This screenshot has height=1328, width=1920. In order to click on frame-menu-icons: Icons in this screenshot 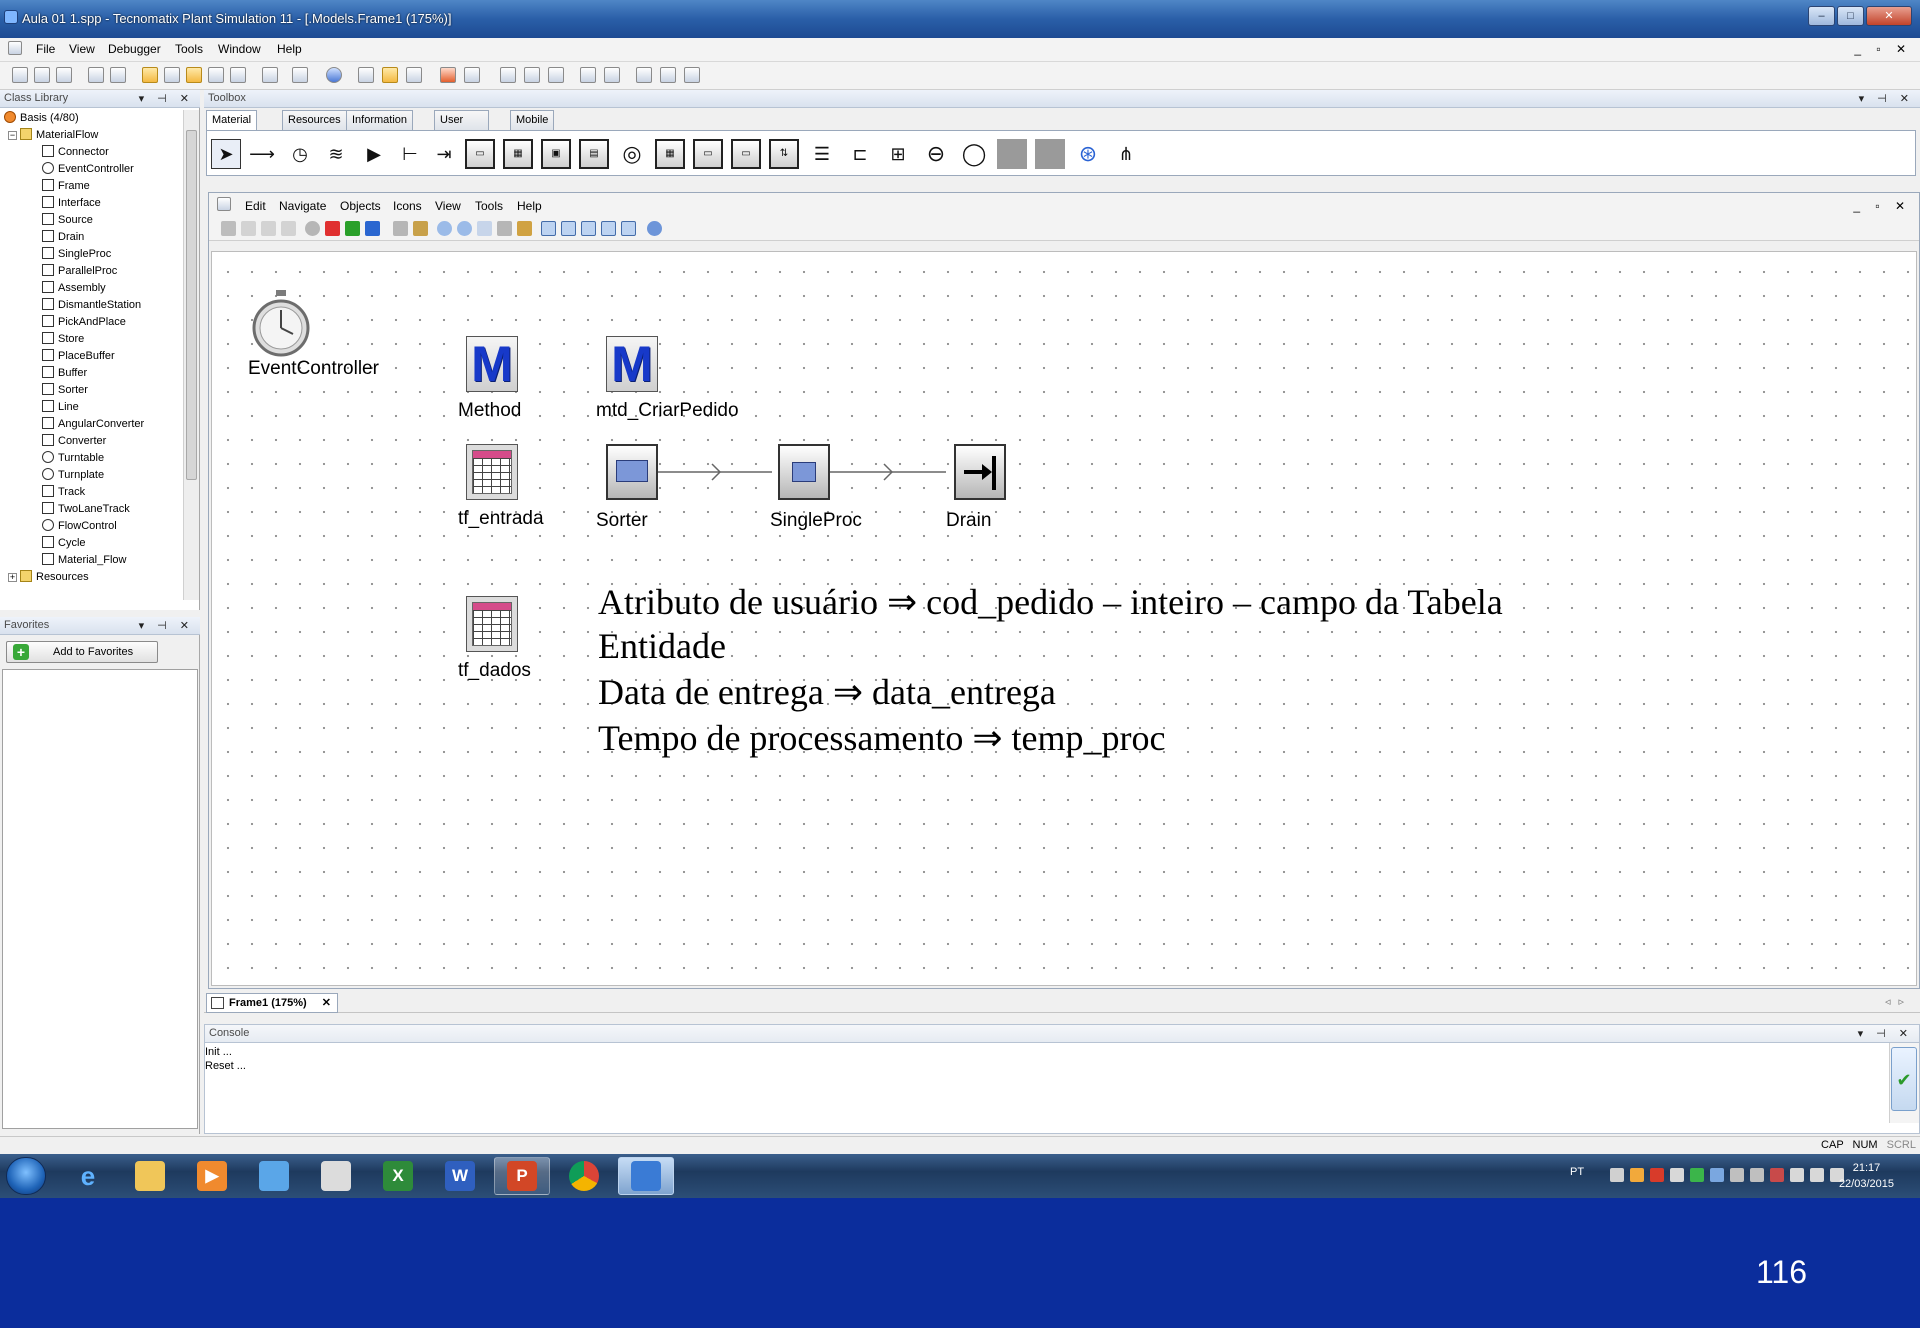, I will do `click(407, 206)`.